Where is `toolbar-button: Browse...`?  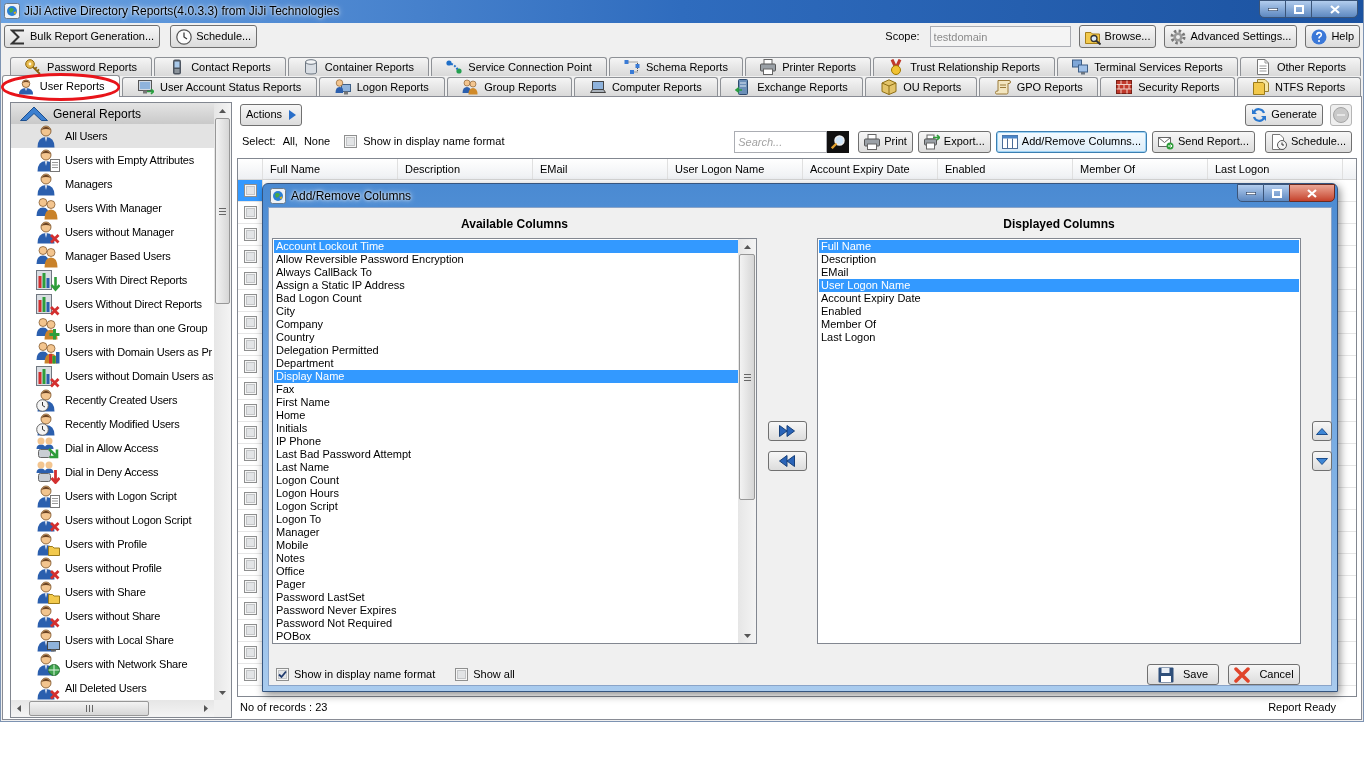 toolbar-button: Browse... is located at coordinates (1117, 36).